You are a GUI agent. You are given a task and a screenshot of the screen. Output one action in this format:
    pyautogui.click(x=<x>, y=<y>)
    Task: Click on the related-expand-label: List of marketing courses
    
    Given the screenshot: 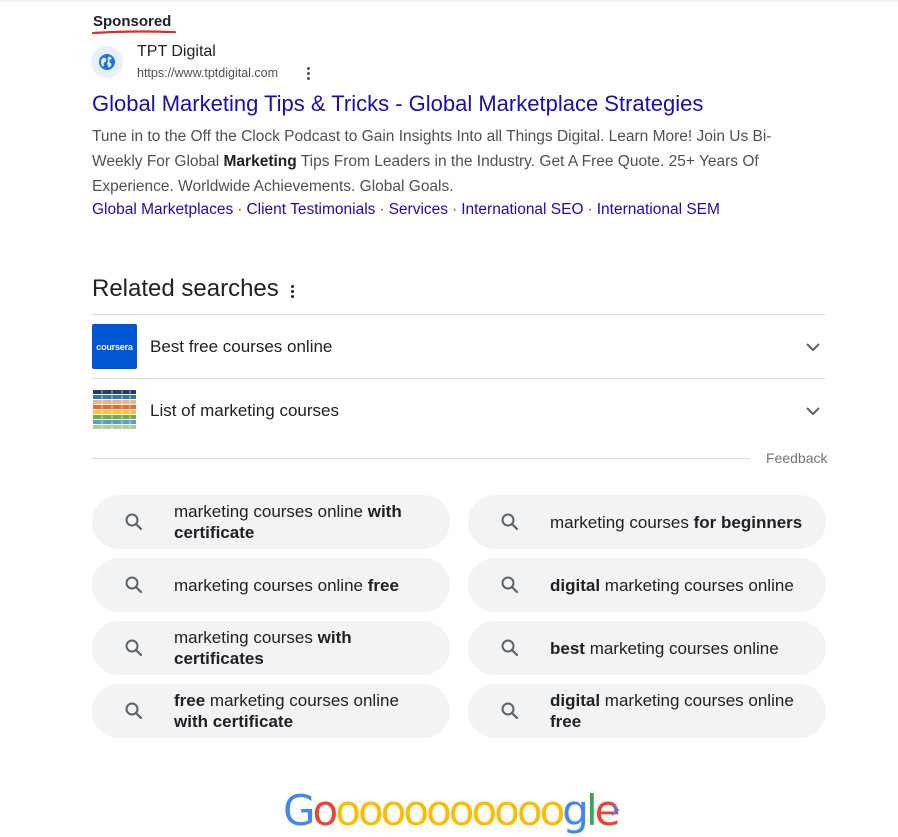 What is the action you would take?
    pyautogui.click(x=244, y=410)
    